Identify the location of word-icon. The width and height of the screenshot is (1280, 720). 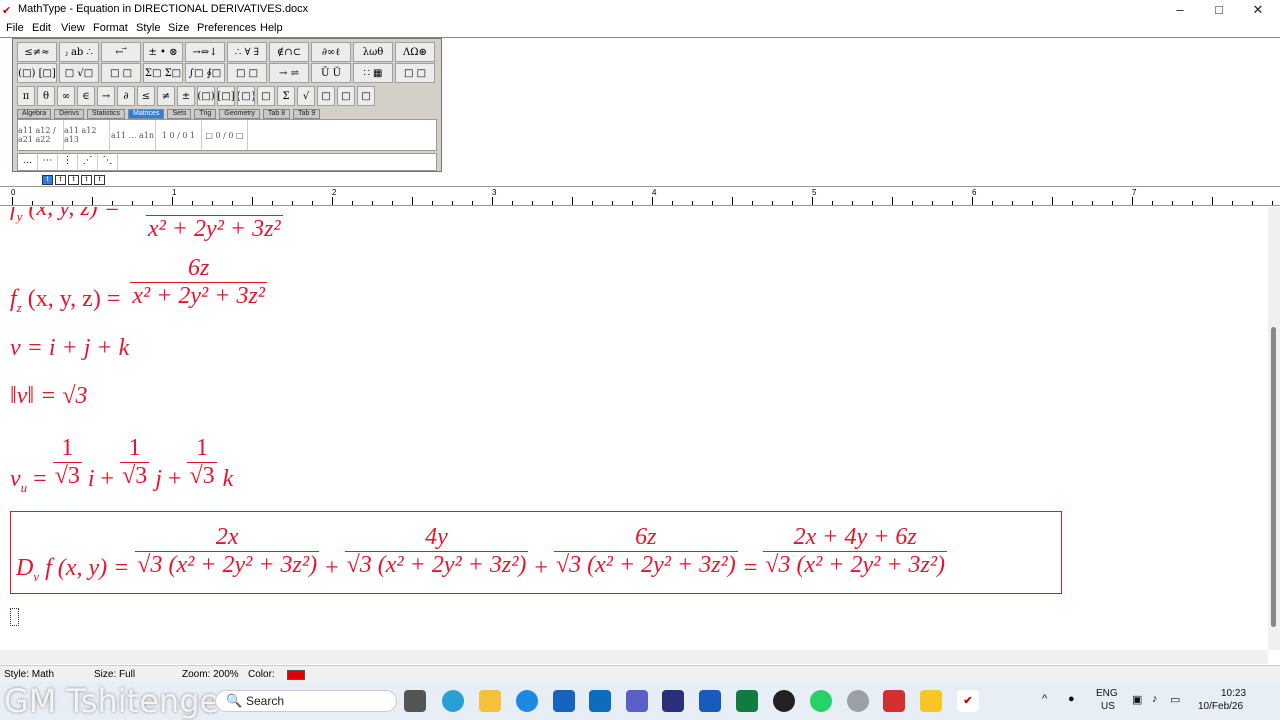
(710, 701).